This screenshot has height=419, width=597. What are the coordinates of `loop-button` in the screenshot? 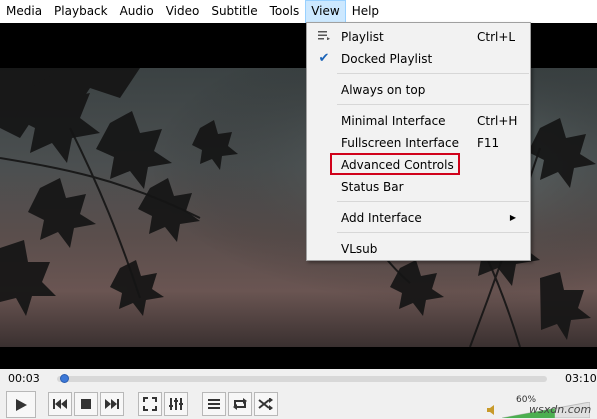 It's located at (240, 404).